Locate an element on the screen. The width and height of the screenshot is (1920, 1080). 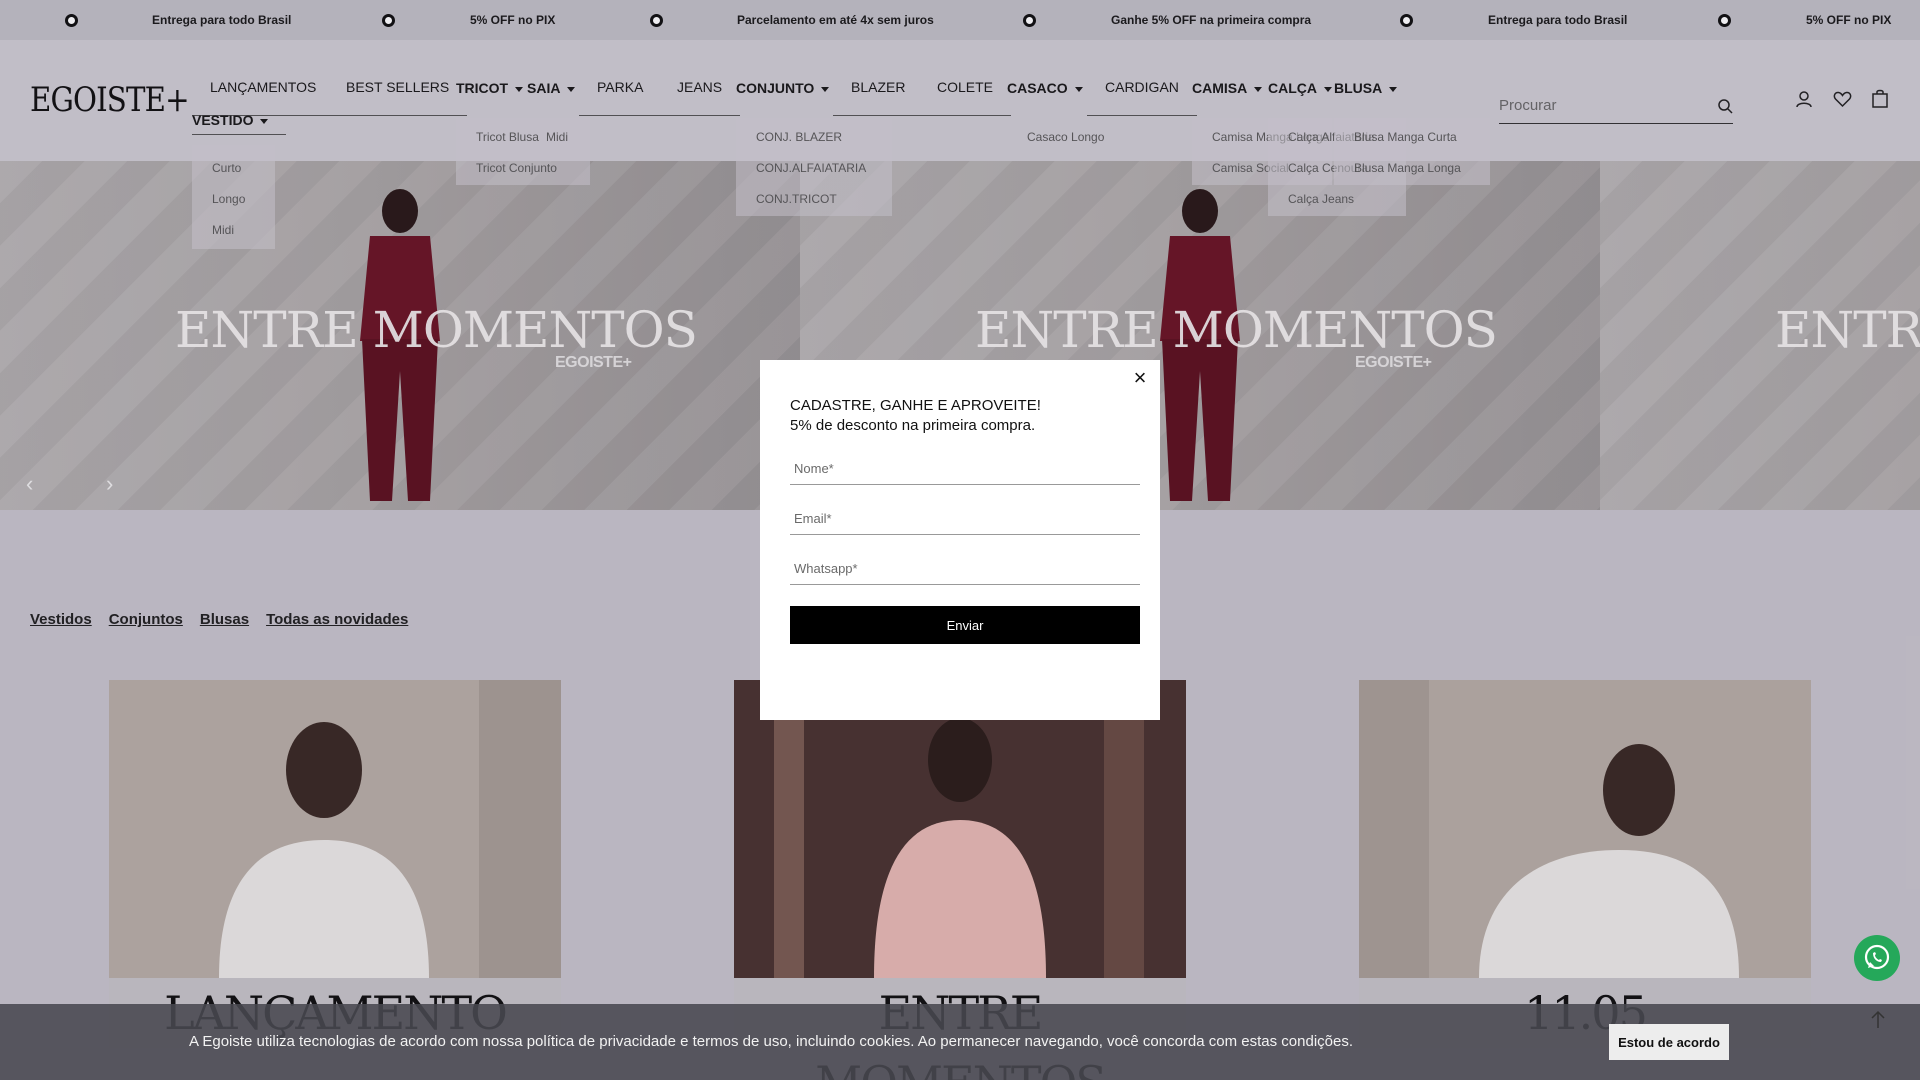
modal-subtitle: 5% de desconto na primeira compra. is located at coordinates (913, 425).